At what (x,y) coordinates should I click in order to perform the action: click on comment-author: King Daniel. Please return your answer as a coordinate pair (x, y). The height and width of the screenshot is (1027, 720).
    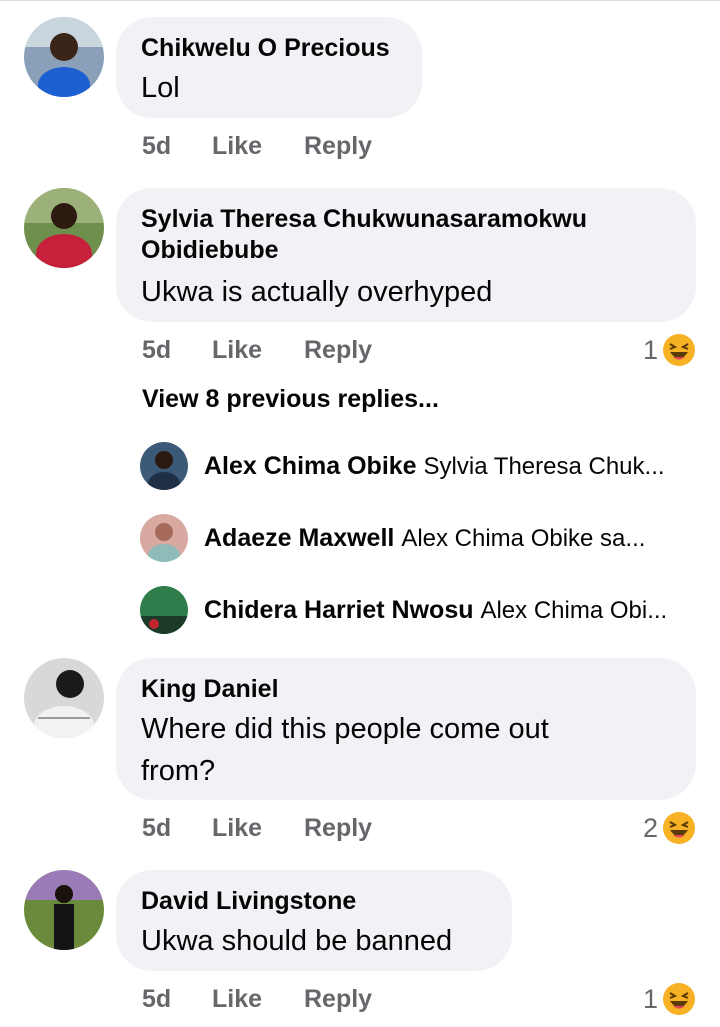
    Looking at the image, I should click on (210, 689).